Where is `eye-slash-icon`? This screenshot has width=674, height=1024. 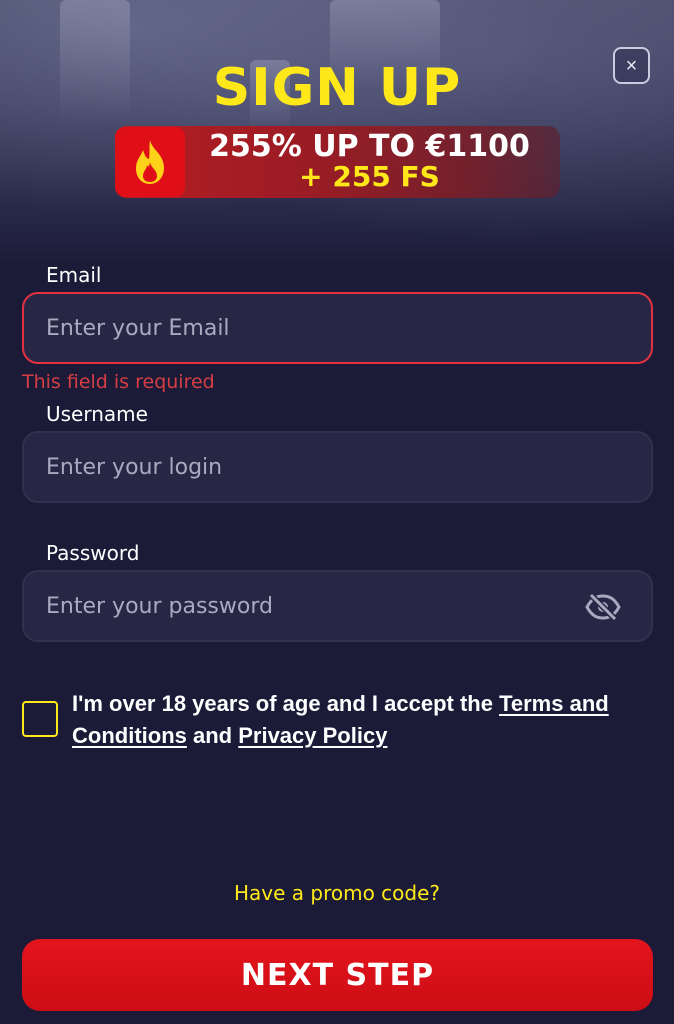
eye-slash-icon is located at coordinates (603, 607).